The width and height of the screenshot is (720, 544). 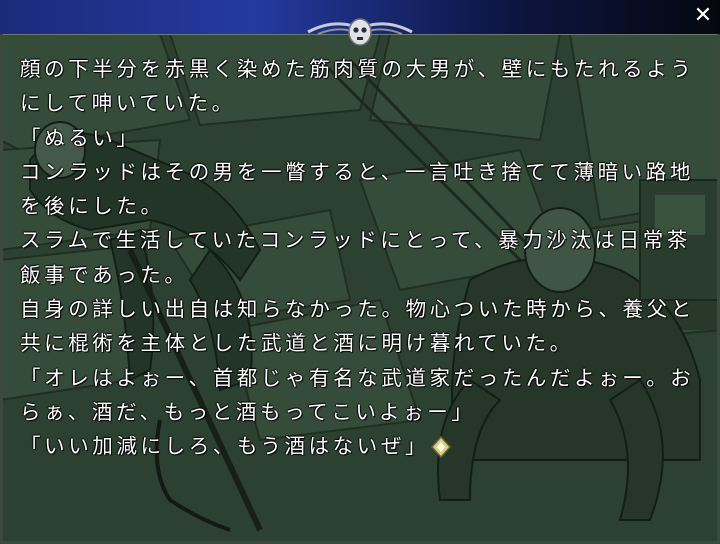 I want to click on skull-ornament-icon, so click(x=360, y=32).